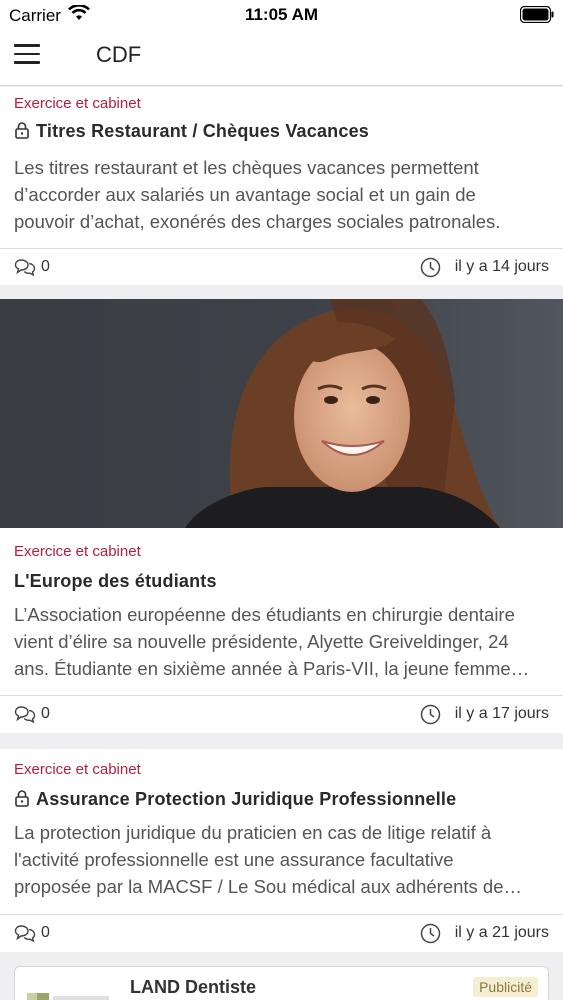 The width and height of the screenshot is (563, 1000). Describe the element at coordinates (27, 57) in the screenshot. I see `menu-icon` at that location.